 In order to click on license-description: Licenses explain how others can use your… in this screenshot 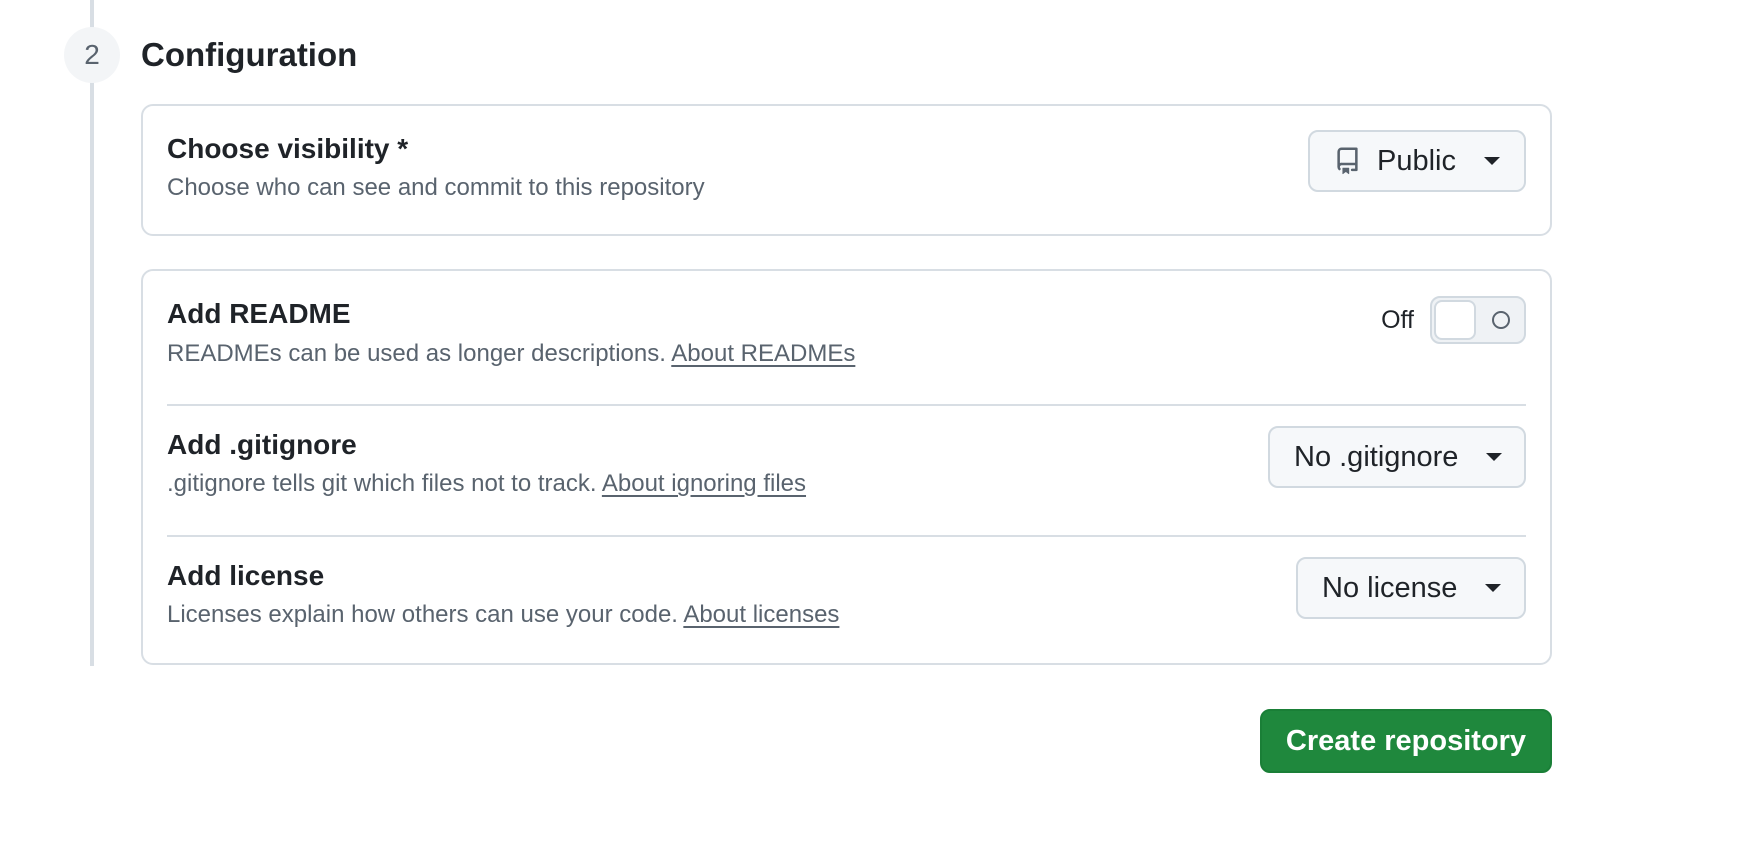, I will do `click(503, 615)`.